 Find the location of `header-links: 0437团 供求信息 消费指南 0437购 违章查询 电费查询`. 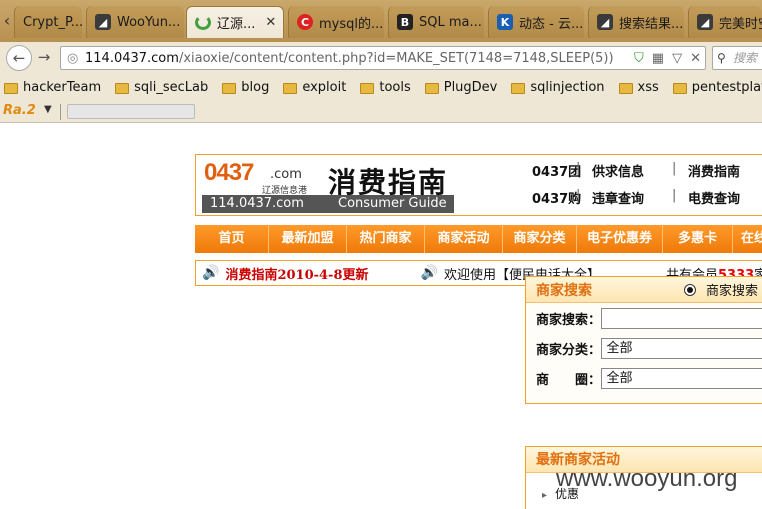

header-links: 0437团 供求信息 消费指南 0437购 违章查询 电费查询 is located at coordinates (647, 184).